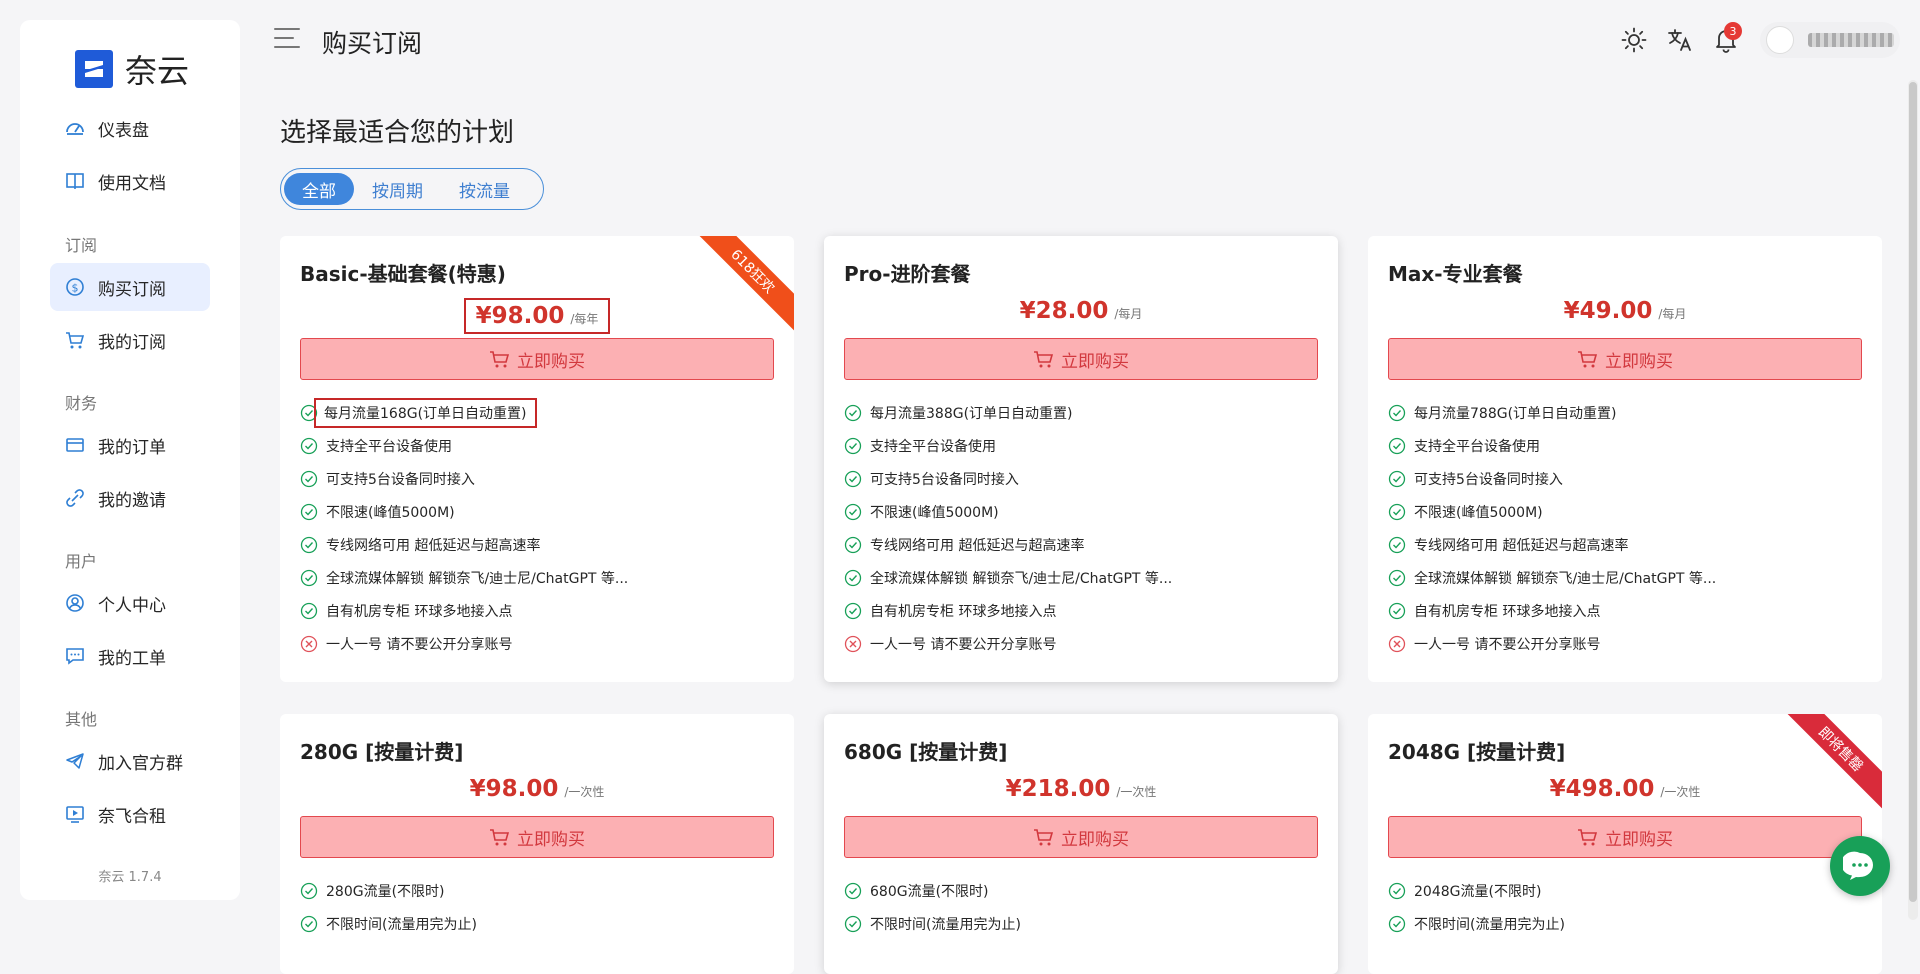 This screenshot has height=974, width=1920. I want to click on video-icon, so click(75, 814).